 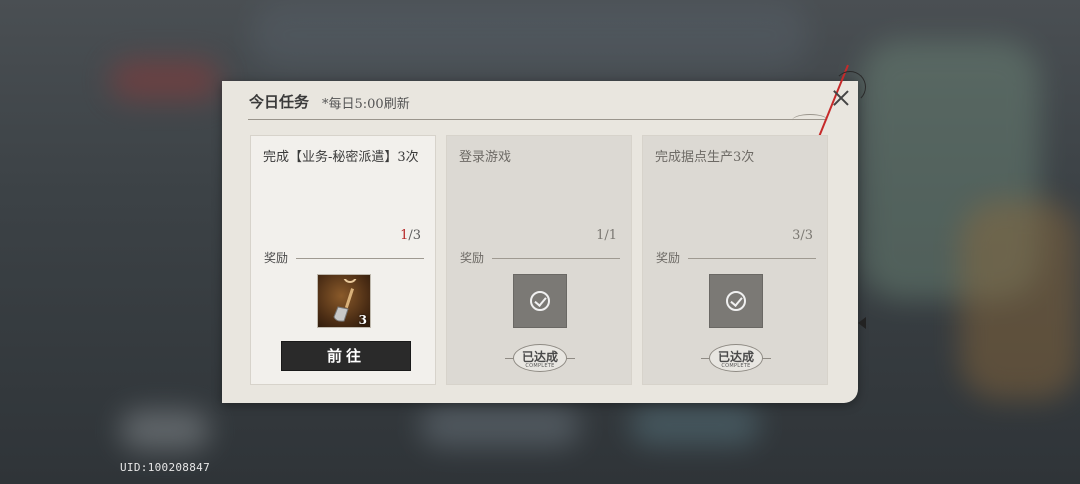 What do you see at coordinates (343, 260) in the screenshot?
I see `task-card-secret-dispatch: 完成【业务-秘密派遣】3次 1/3 奖励 3 前往` at bounding box center [343, 260].